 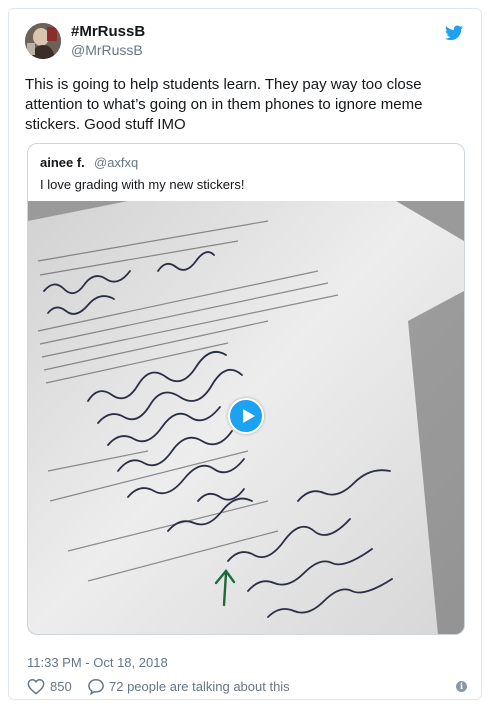 I want to click on heart-icon, so click(x=36, y=686).